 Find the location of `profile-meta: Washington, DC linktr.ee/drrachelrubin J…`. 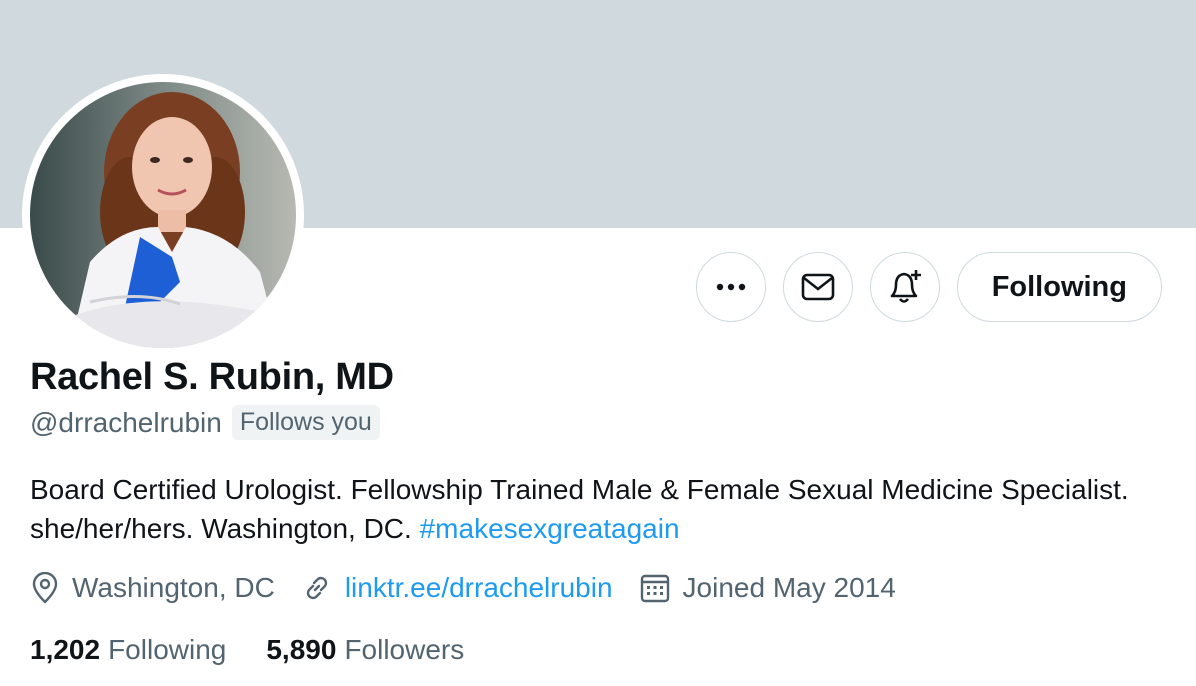

profile-meta: Washington, DC linktr.ee/drrachelrubin J… is located at coordinates (476, 588).